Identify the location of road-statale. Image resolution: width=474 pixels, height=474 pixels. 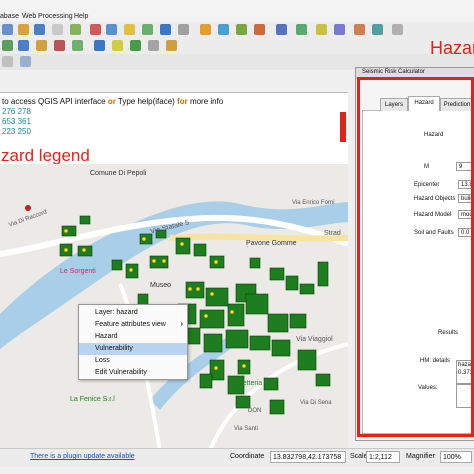
(258, 237).